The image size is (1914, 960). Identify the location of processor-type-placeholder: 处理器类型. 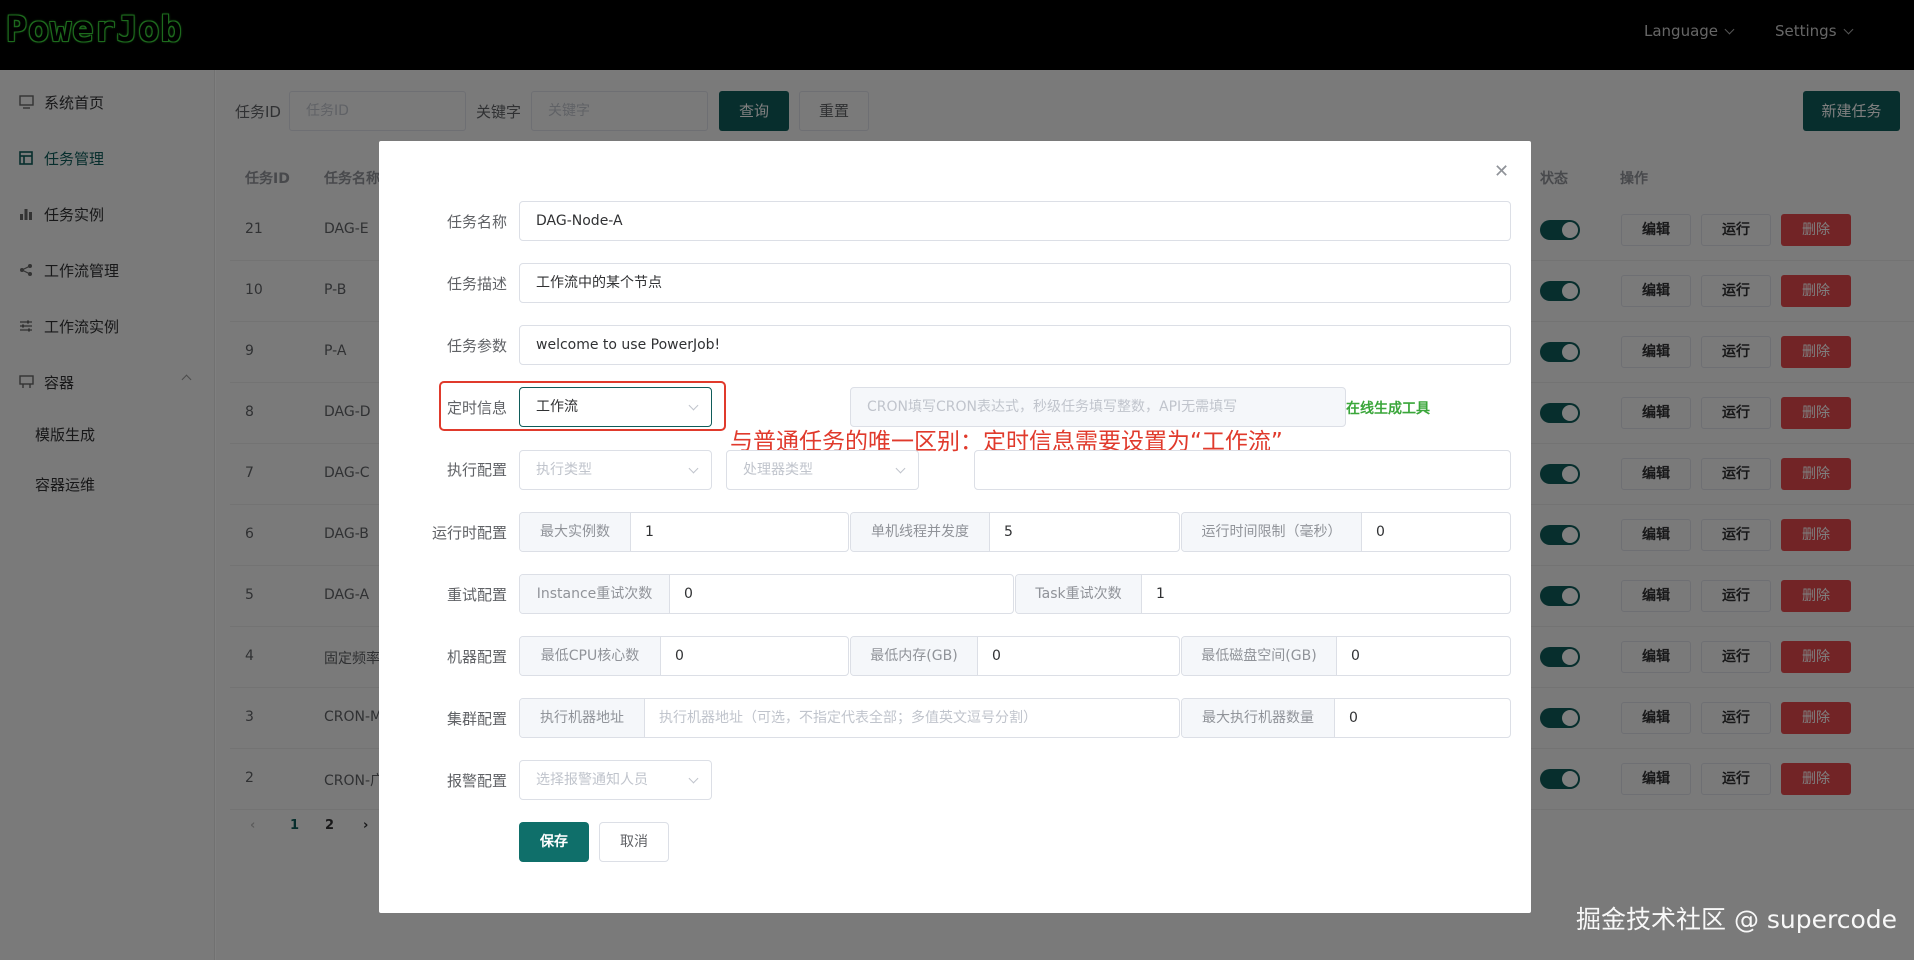
(778, 470).